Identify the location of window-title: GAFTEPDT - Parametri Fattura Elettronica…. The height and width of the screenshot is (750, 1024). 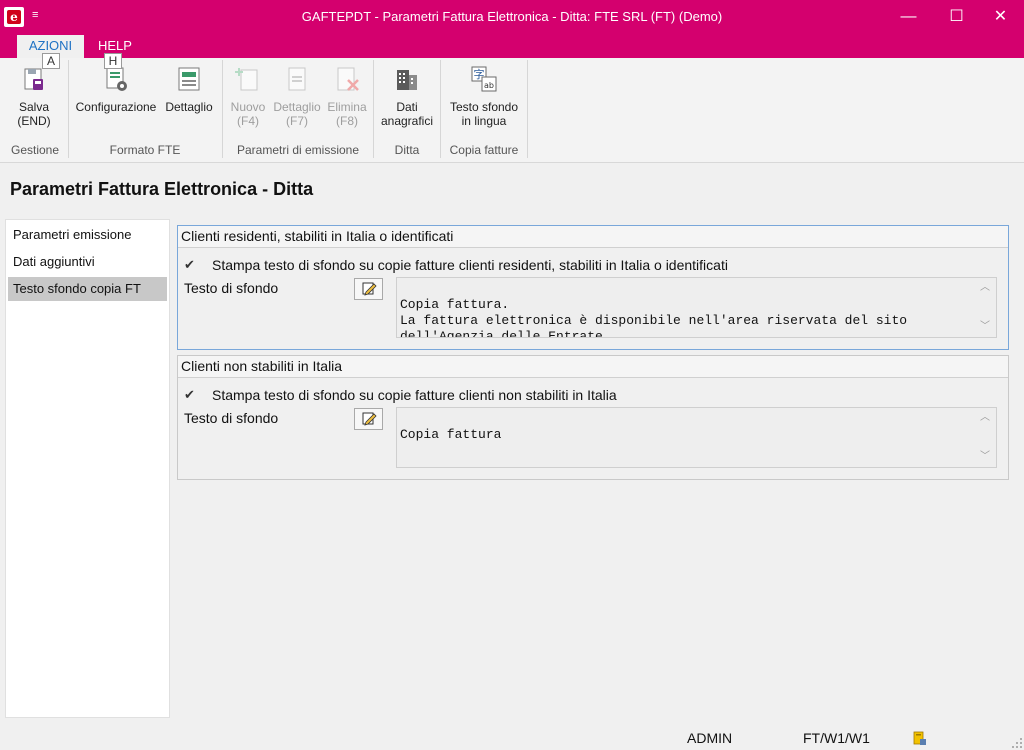
(512, 16).